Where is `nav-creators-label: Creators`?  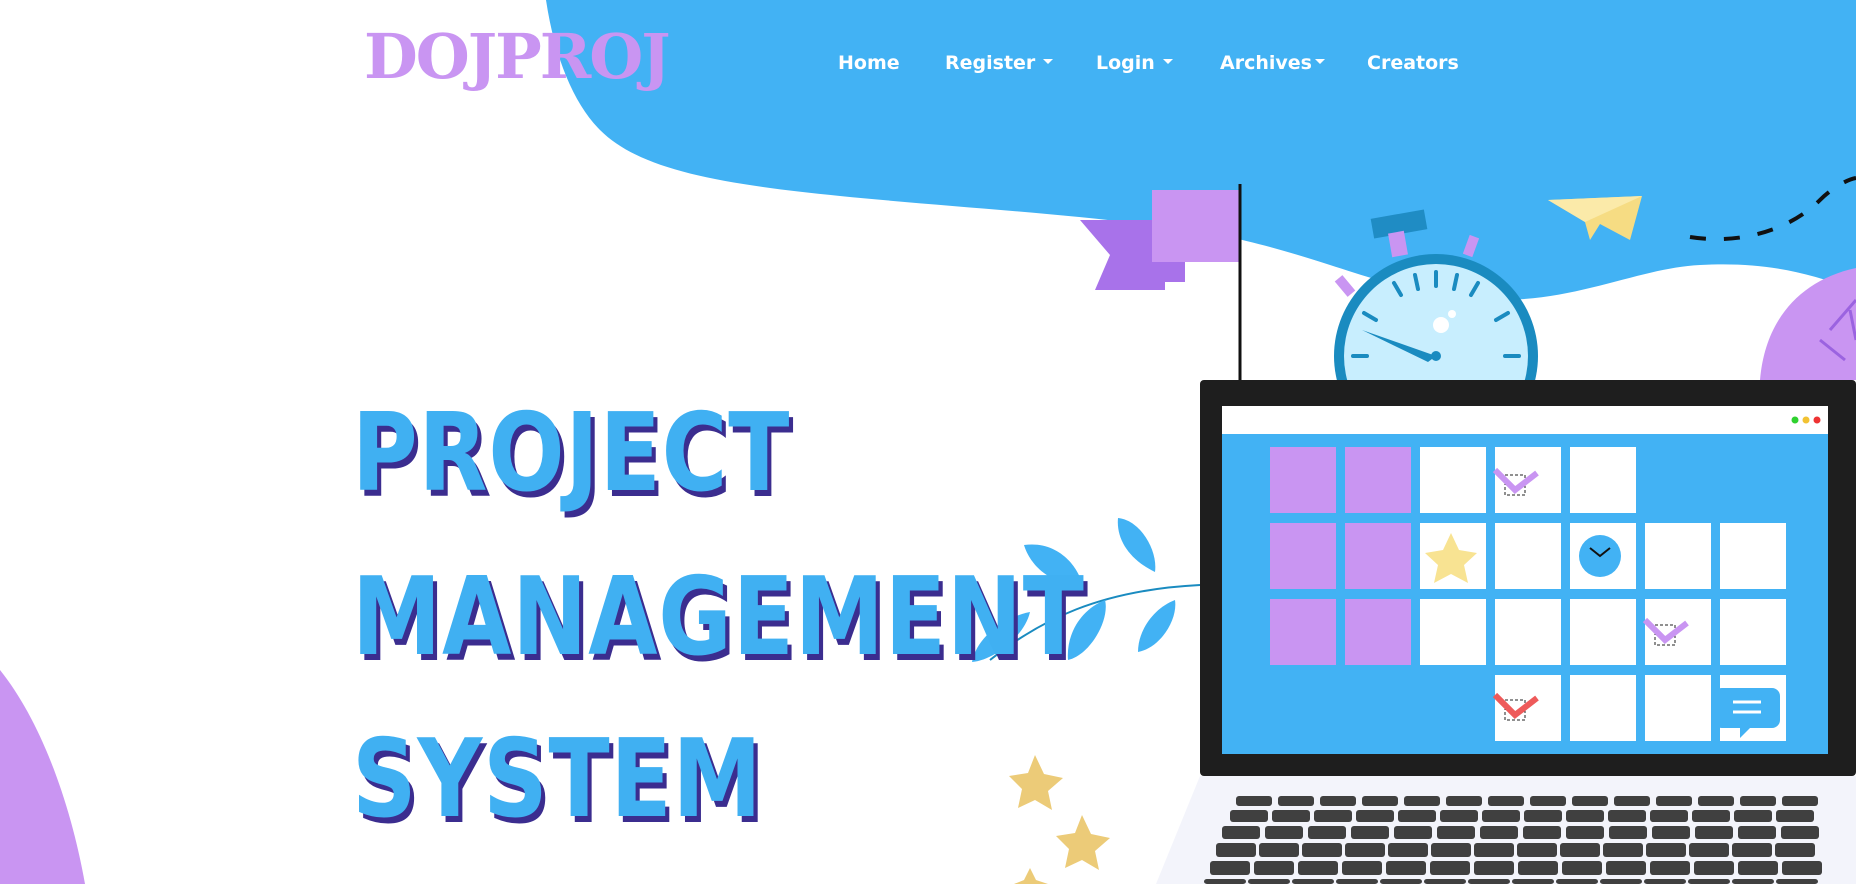
nav-creators-label: Creators is located at coordinates (1413, 63).